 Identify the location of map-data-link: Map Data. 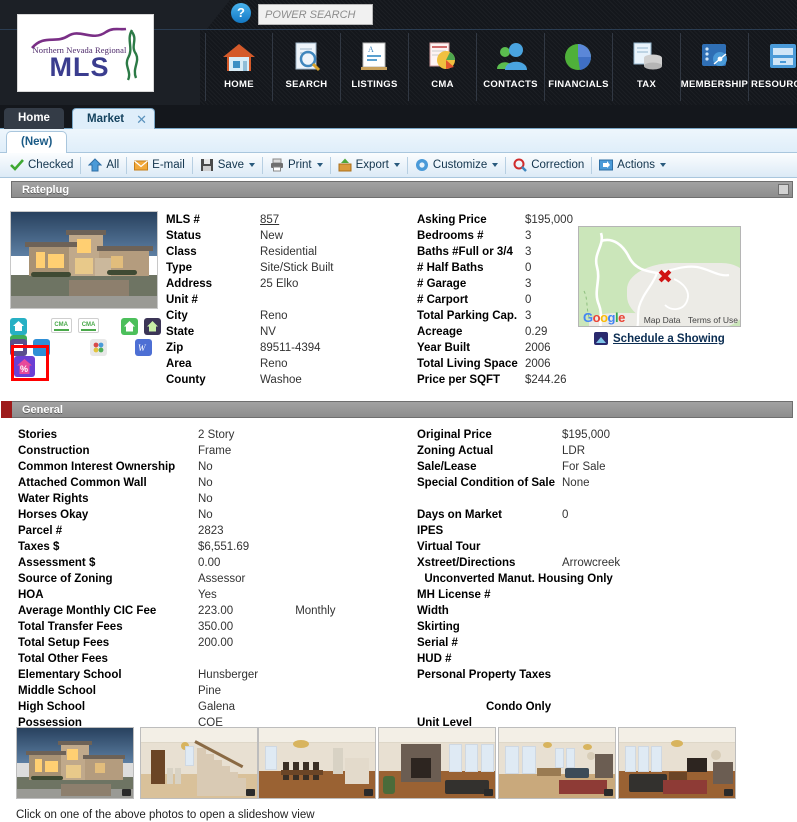
(662, 320).